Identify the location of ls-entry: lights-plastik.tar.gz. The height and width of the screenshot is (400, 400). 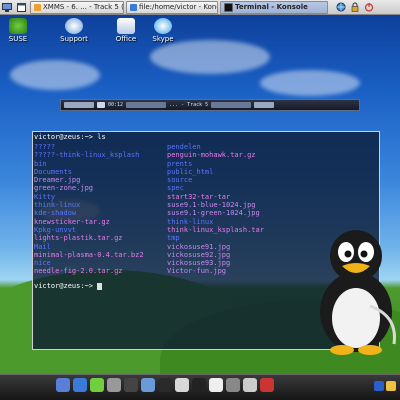
(78, 238).